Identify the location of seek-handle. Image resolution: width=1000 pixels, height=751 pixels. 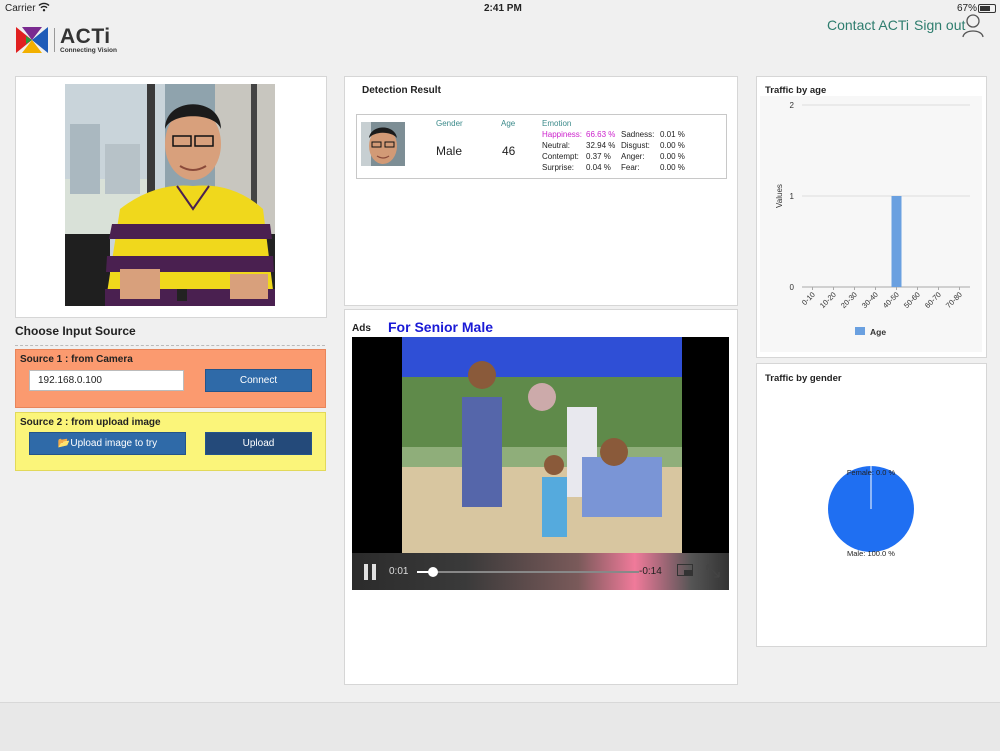
(432, 572).